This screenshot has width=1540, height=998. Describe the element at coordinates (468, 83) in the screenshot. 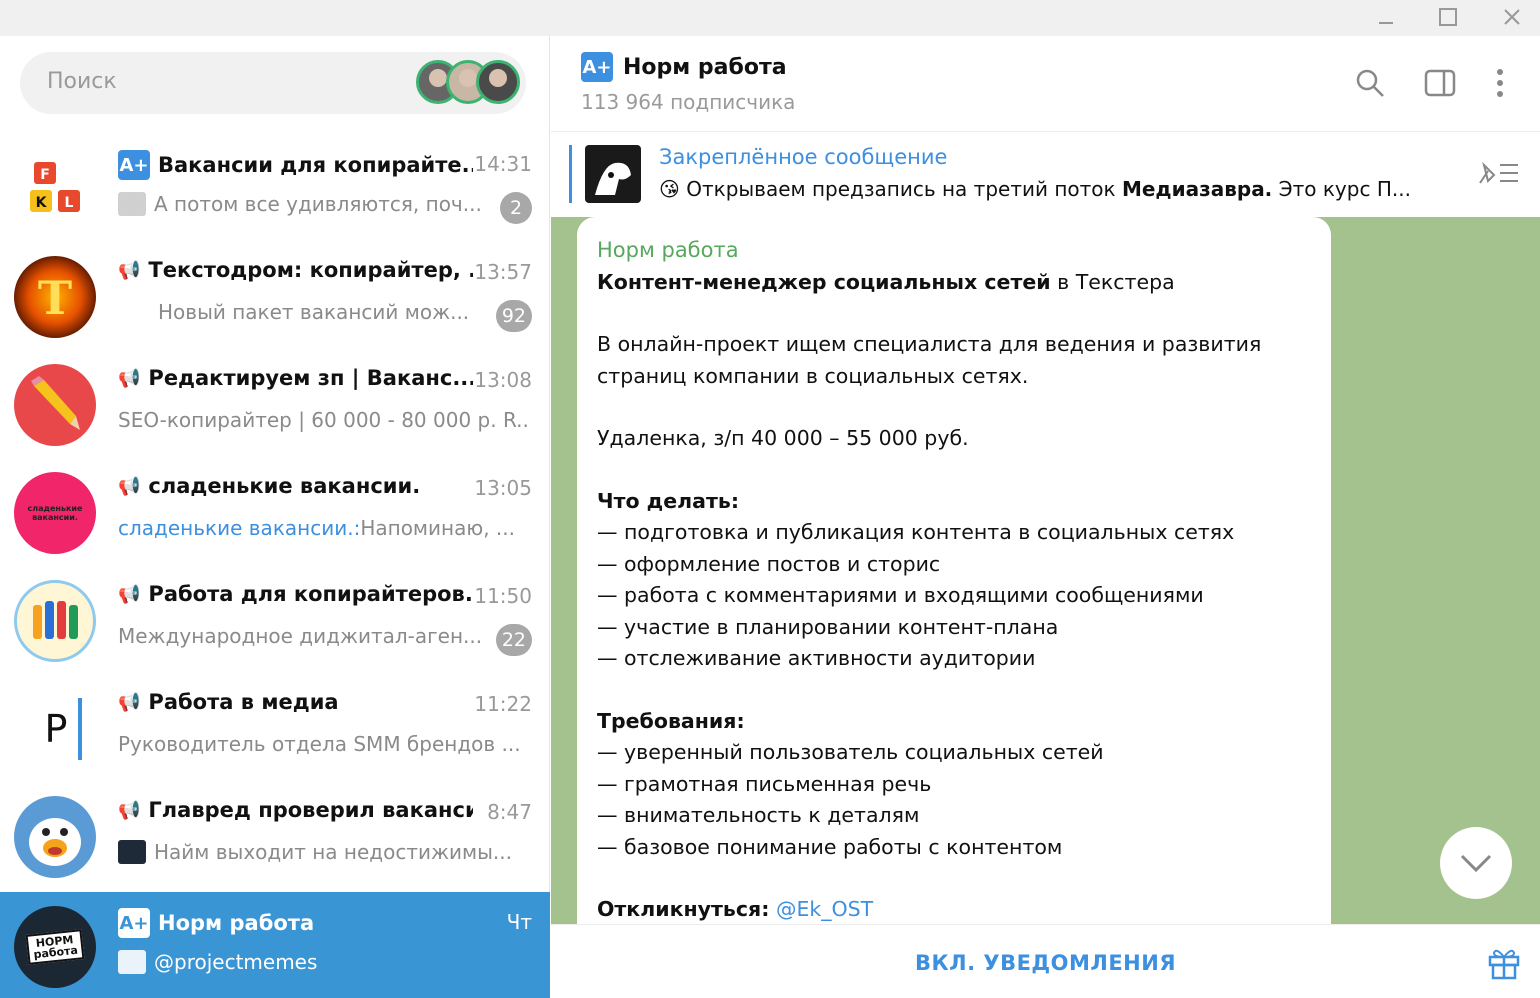

I see `stories-avatars` at that location.